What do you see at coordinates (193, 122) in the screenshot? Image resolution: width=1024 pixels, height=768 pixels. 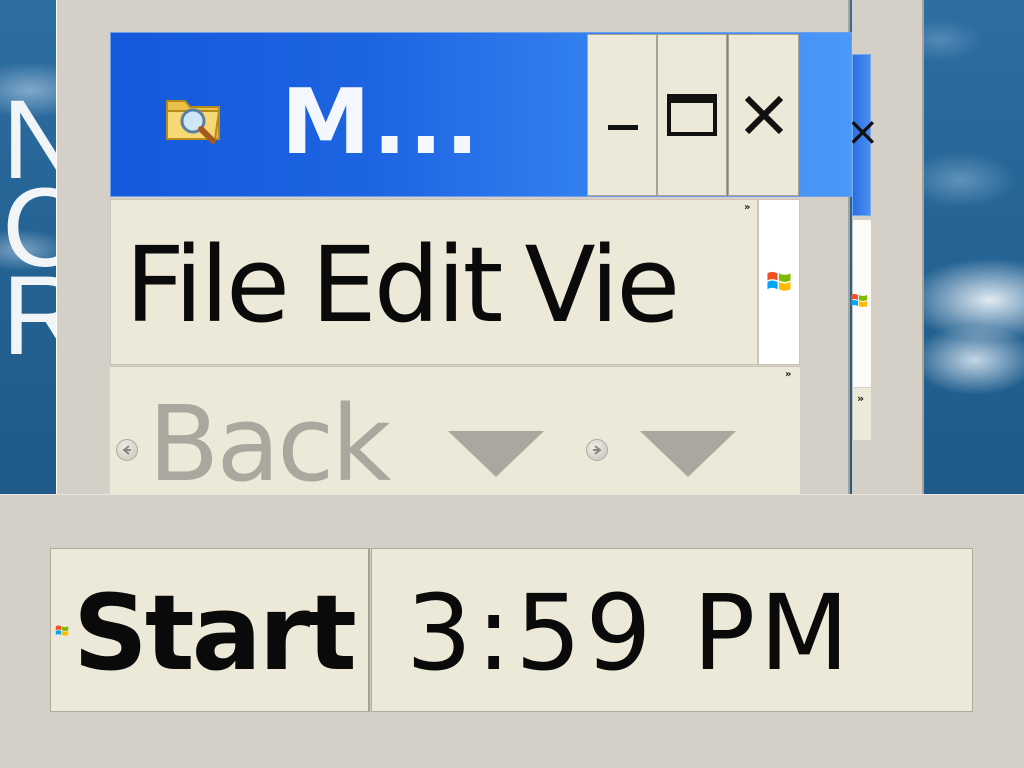 I see `folder-search-icon` at bounding box center [193, 122].